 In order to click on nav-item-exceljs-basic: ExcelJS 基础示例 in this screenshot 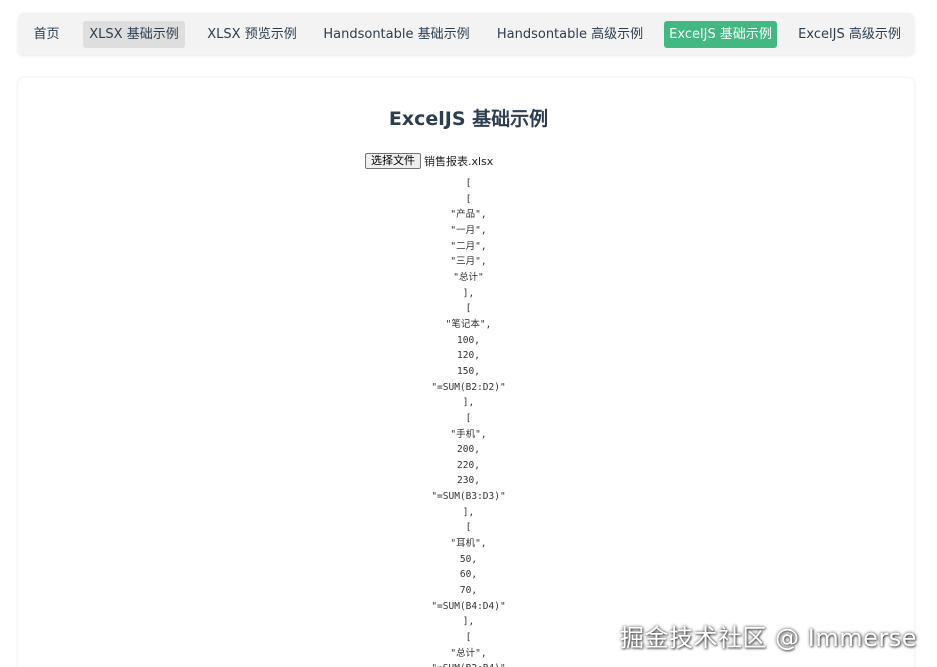, I will do `click(720, 34)`.